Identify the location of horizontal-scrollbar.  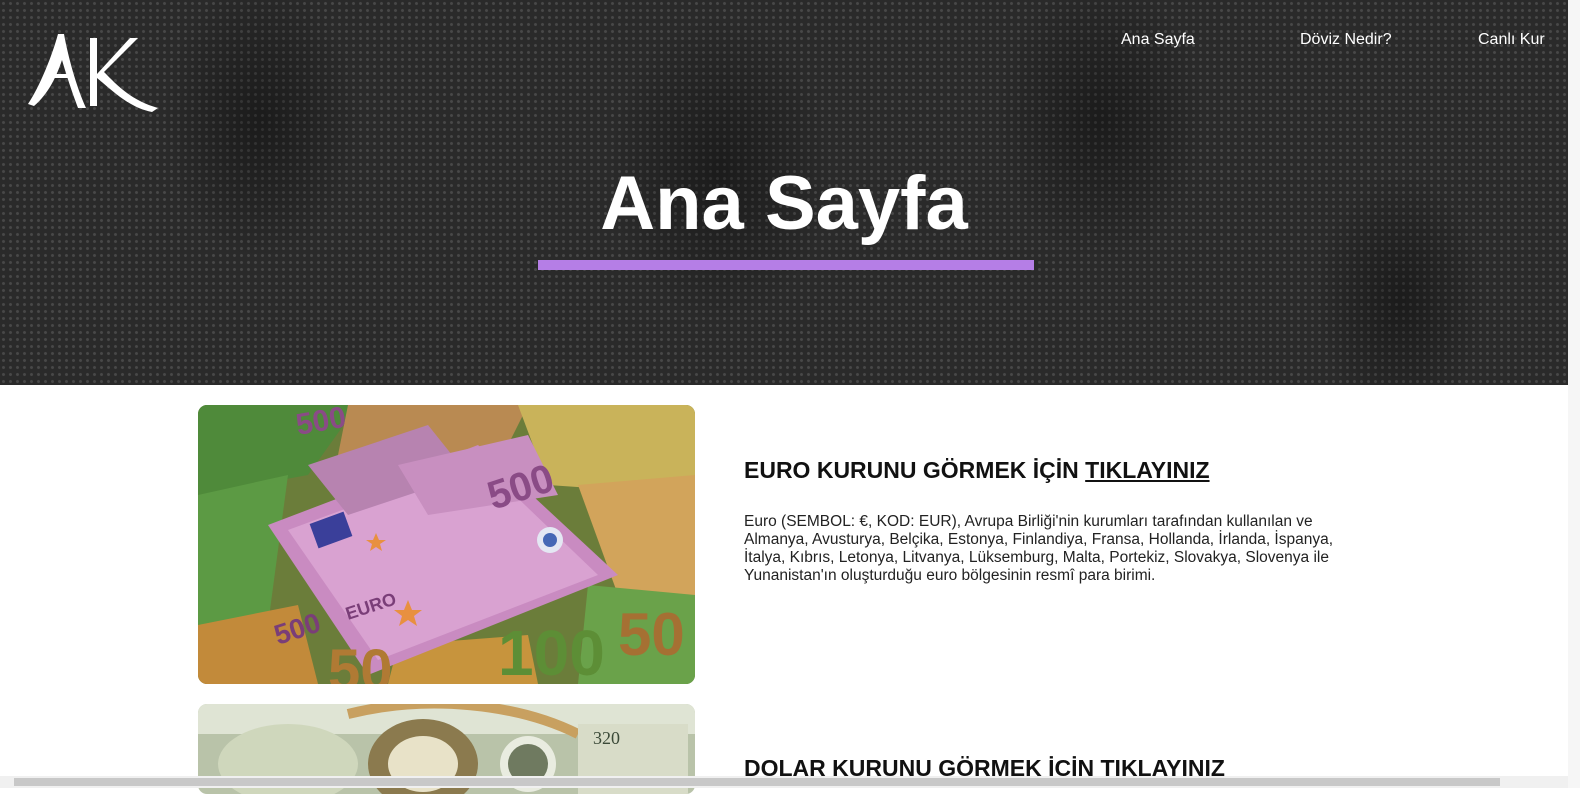
(784, 782).